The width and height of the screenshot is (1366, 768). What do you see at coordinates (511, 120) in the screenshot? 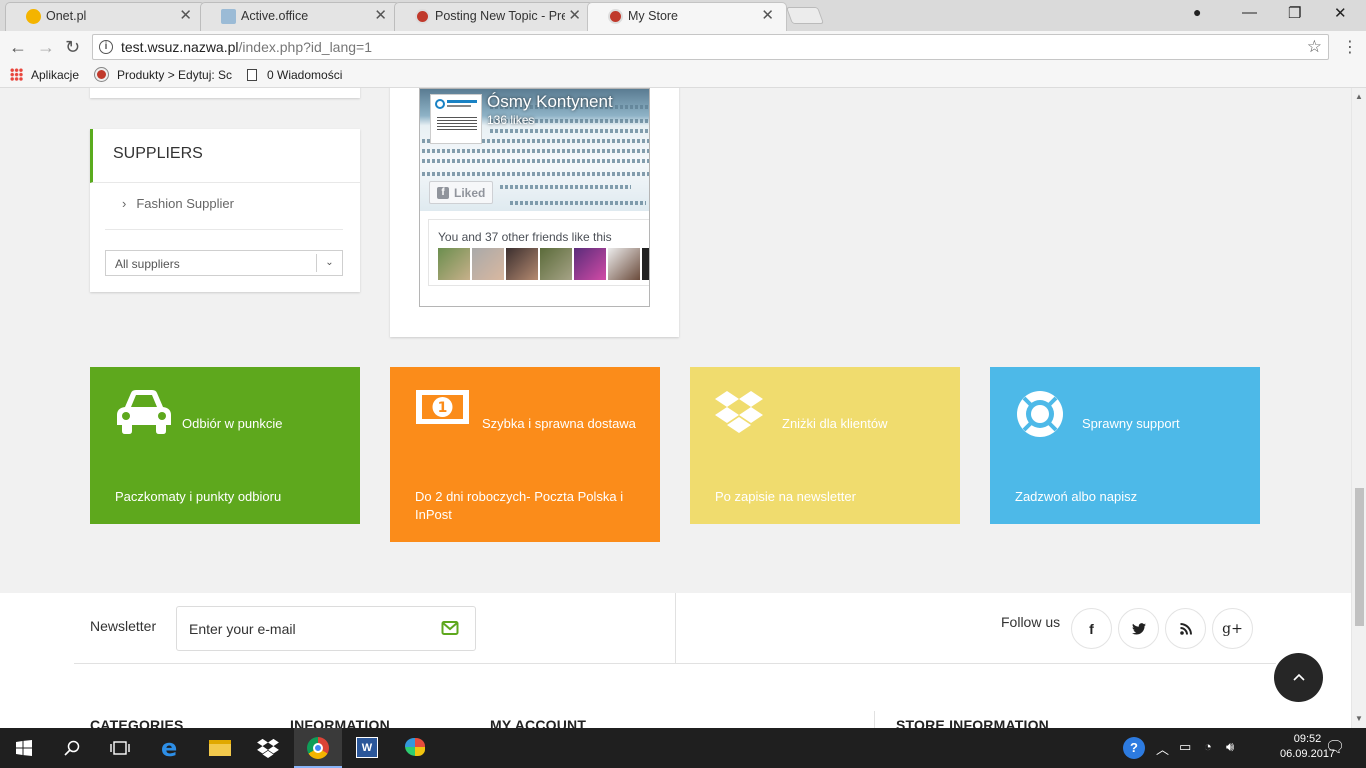
I see `facebook-likes-count: 136 likes` at bounding box center [511, 120].